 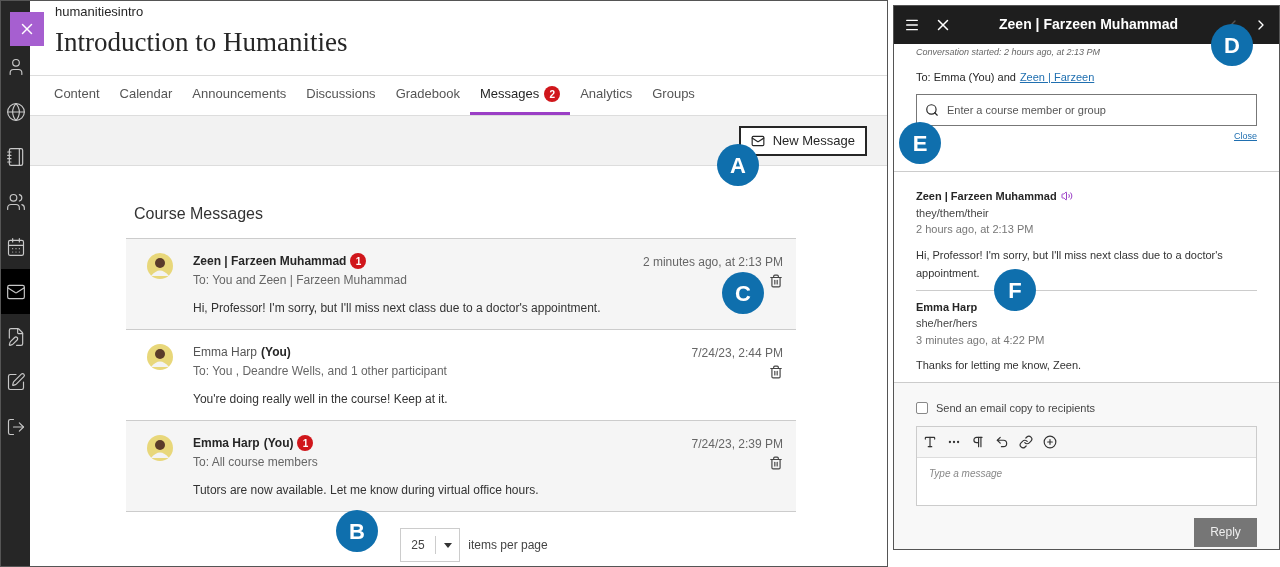 I want to click on checkbox, so click(x=922, y=408).